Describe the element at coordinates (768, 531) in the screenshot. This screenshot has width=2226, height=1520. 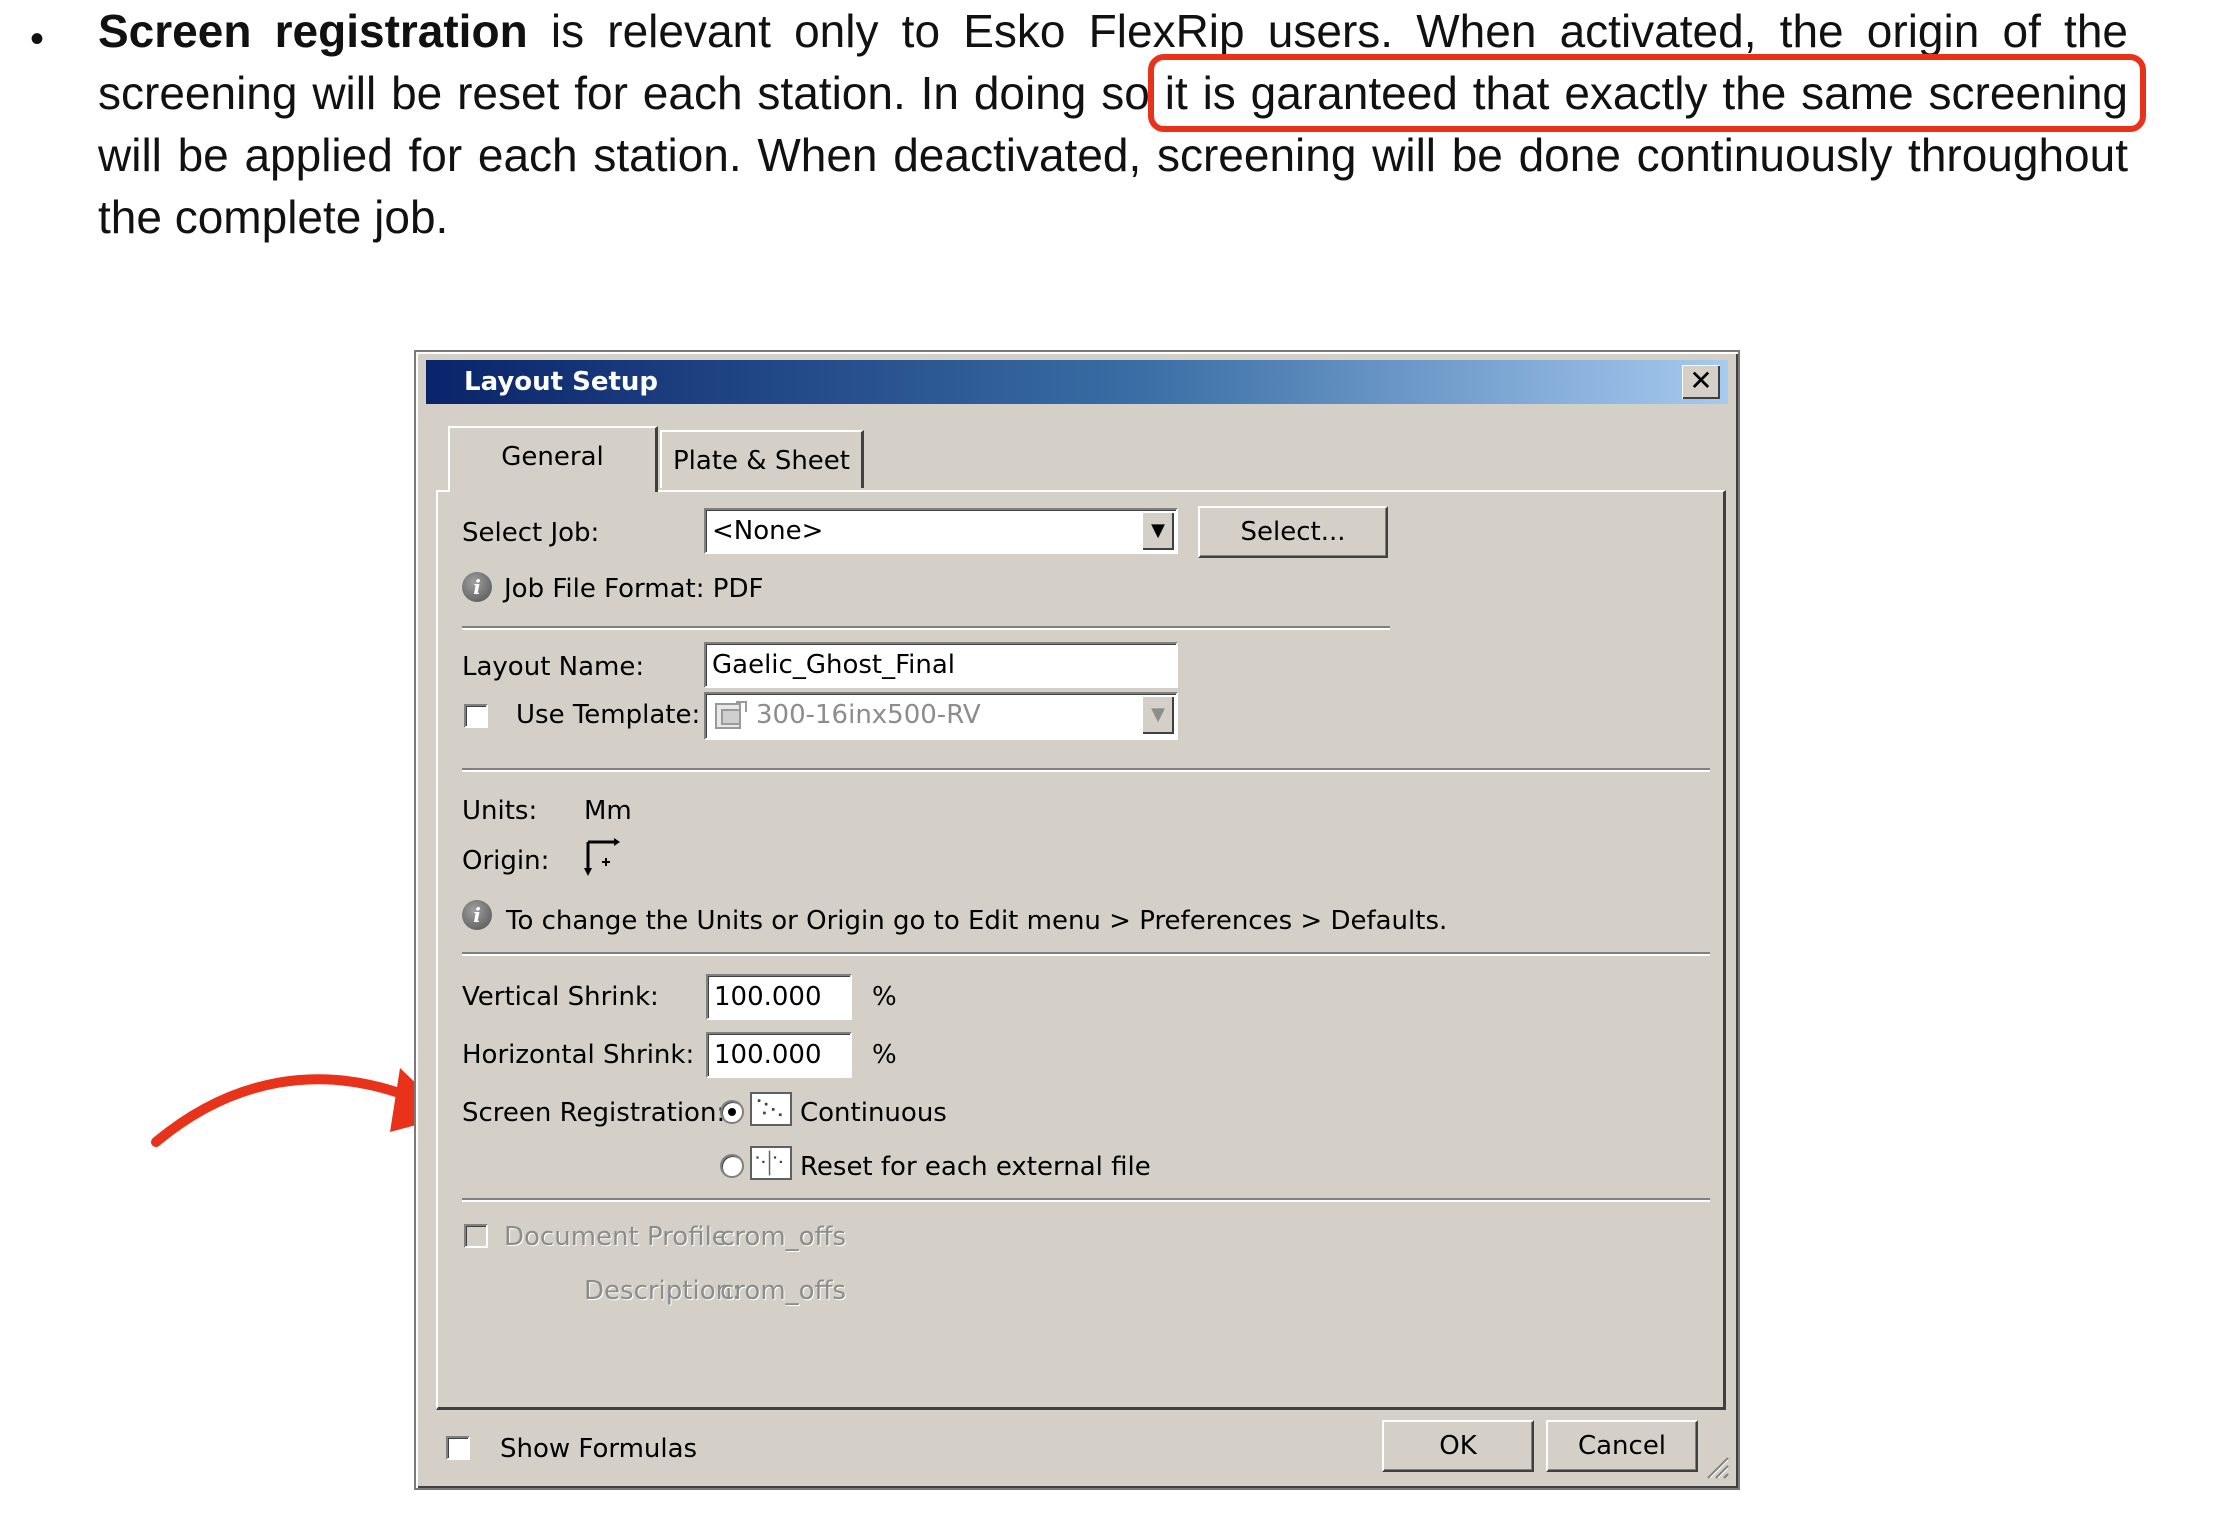
I see `select-job-value: <None>` at that location.